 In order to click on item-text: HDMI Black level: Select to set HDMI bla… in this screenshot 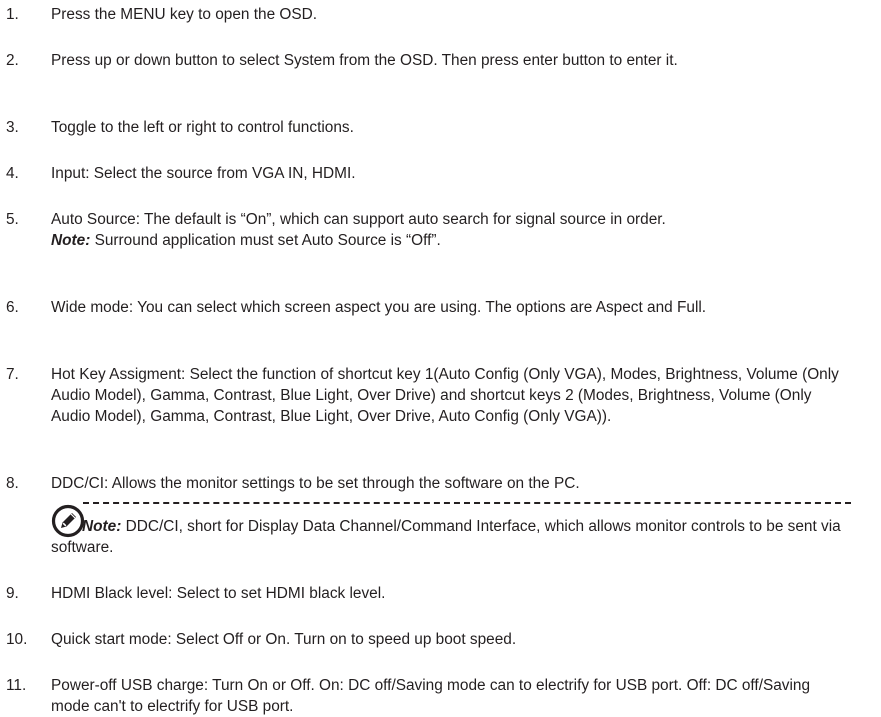, I will do `click(218, 593)`.